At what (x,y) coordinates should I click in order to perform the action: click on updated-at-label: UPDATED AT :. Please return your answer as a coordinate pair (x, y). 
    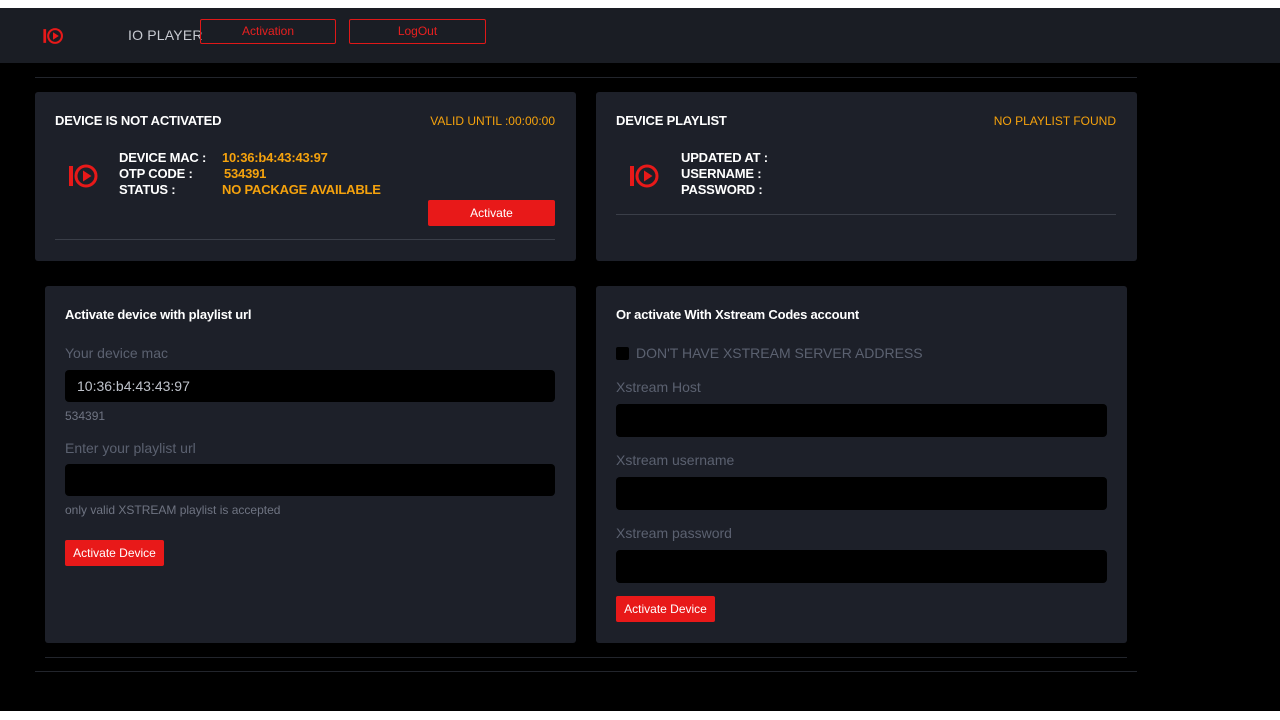
    Looking at the image, I should click on (724, 157).